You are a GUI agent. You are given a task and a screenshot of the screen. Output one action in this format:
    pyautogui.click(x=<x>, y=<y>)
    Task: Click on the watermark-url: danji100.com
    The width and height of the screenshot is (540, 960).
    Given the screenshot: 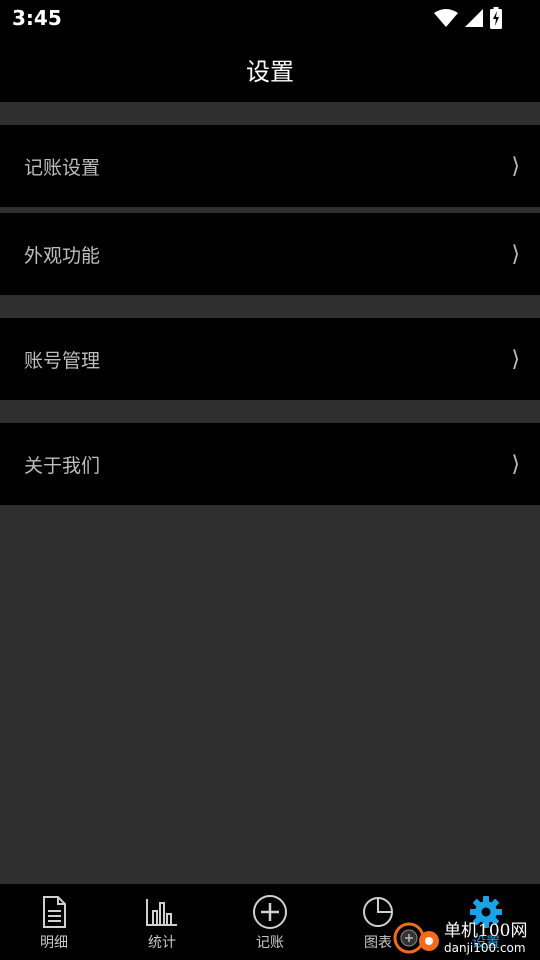 What is the action you would take?
    pyautogui.click(x=485, y=947)
    